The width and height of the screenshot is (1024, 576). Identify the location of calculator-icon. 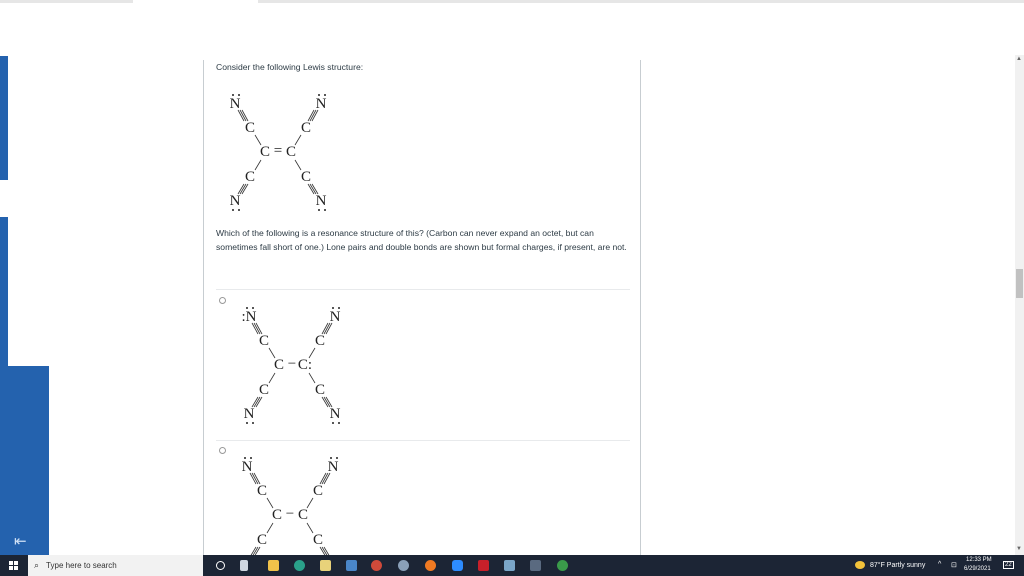
(535, 565).